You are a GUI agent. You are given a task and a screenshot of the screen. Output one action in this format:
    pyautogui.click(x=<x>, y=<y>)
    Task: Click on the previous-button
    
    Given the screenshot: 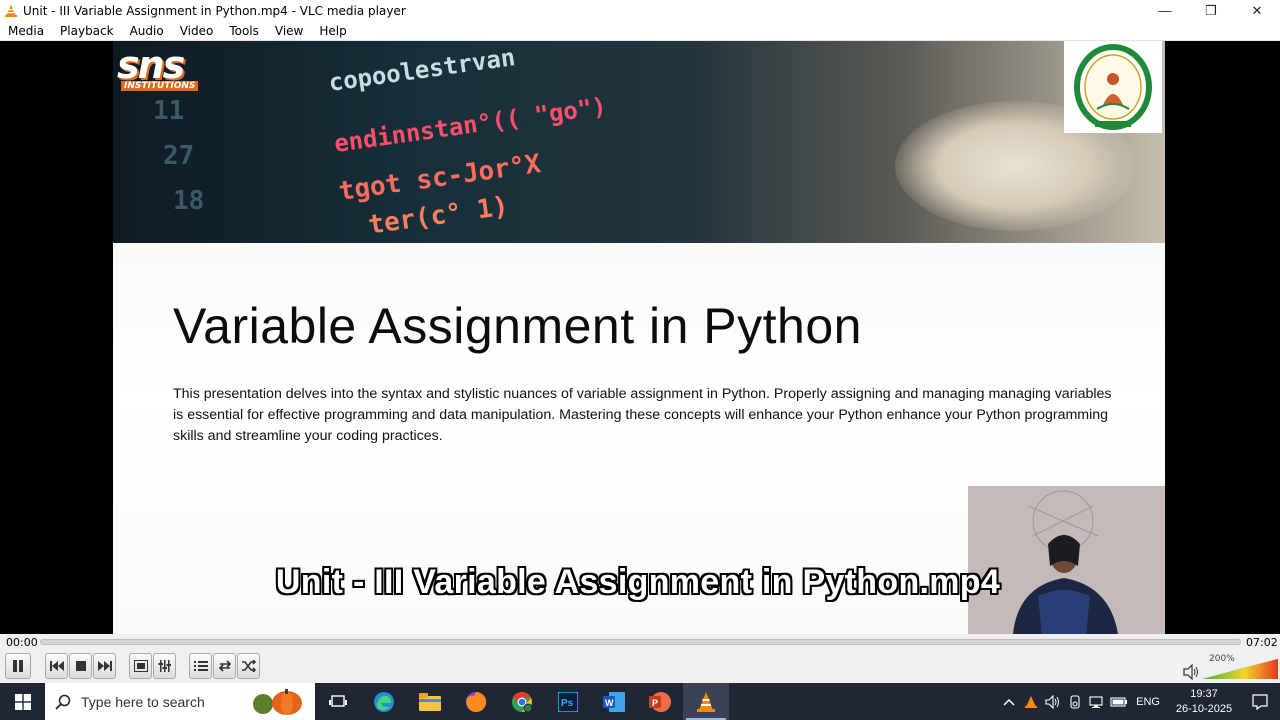 What is the action you would take?
    pyautogui.click(x=56, y=666)
    